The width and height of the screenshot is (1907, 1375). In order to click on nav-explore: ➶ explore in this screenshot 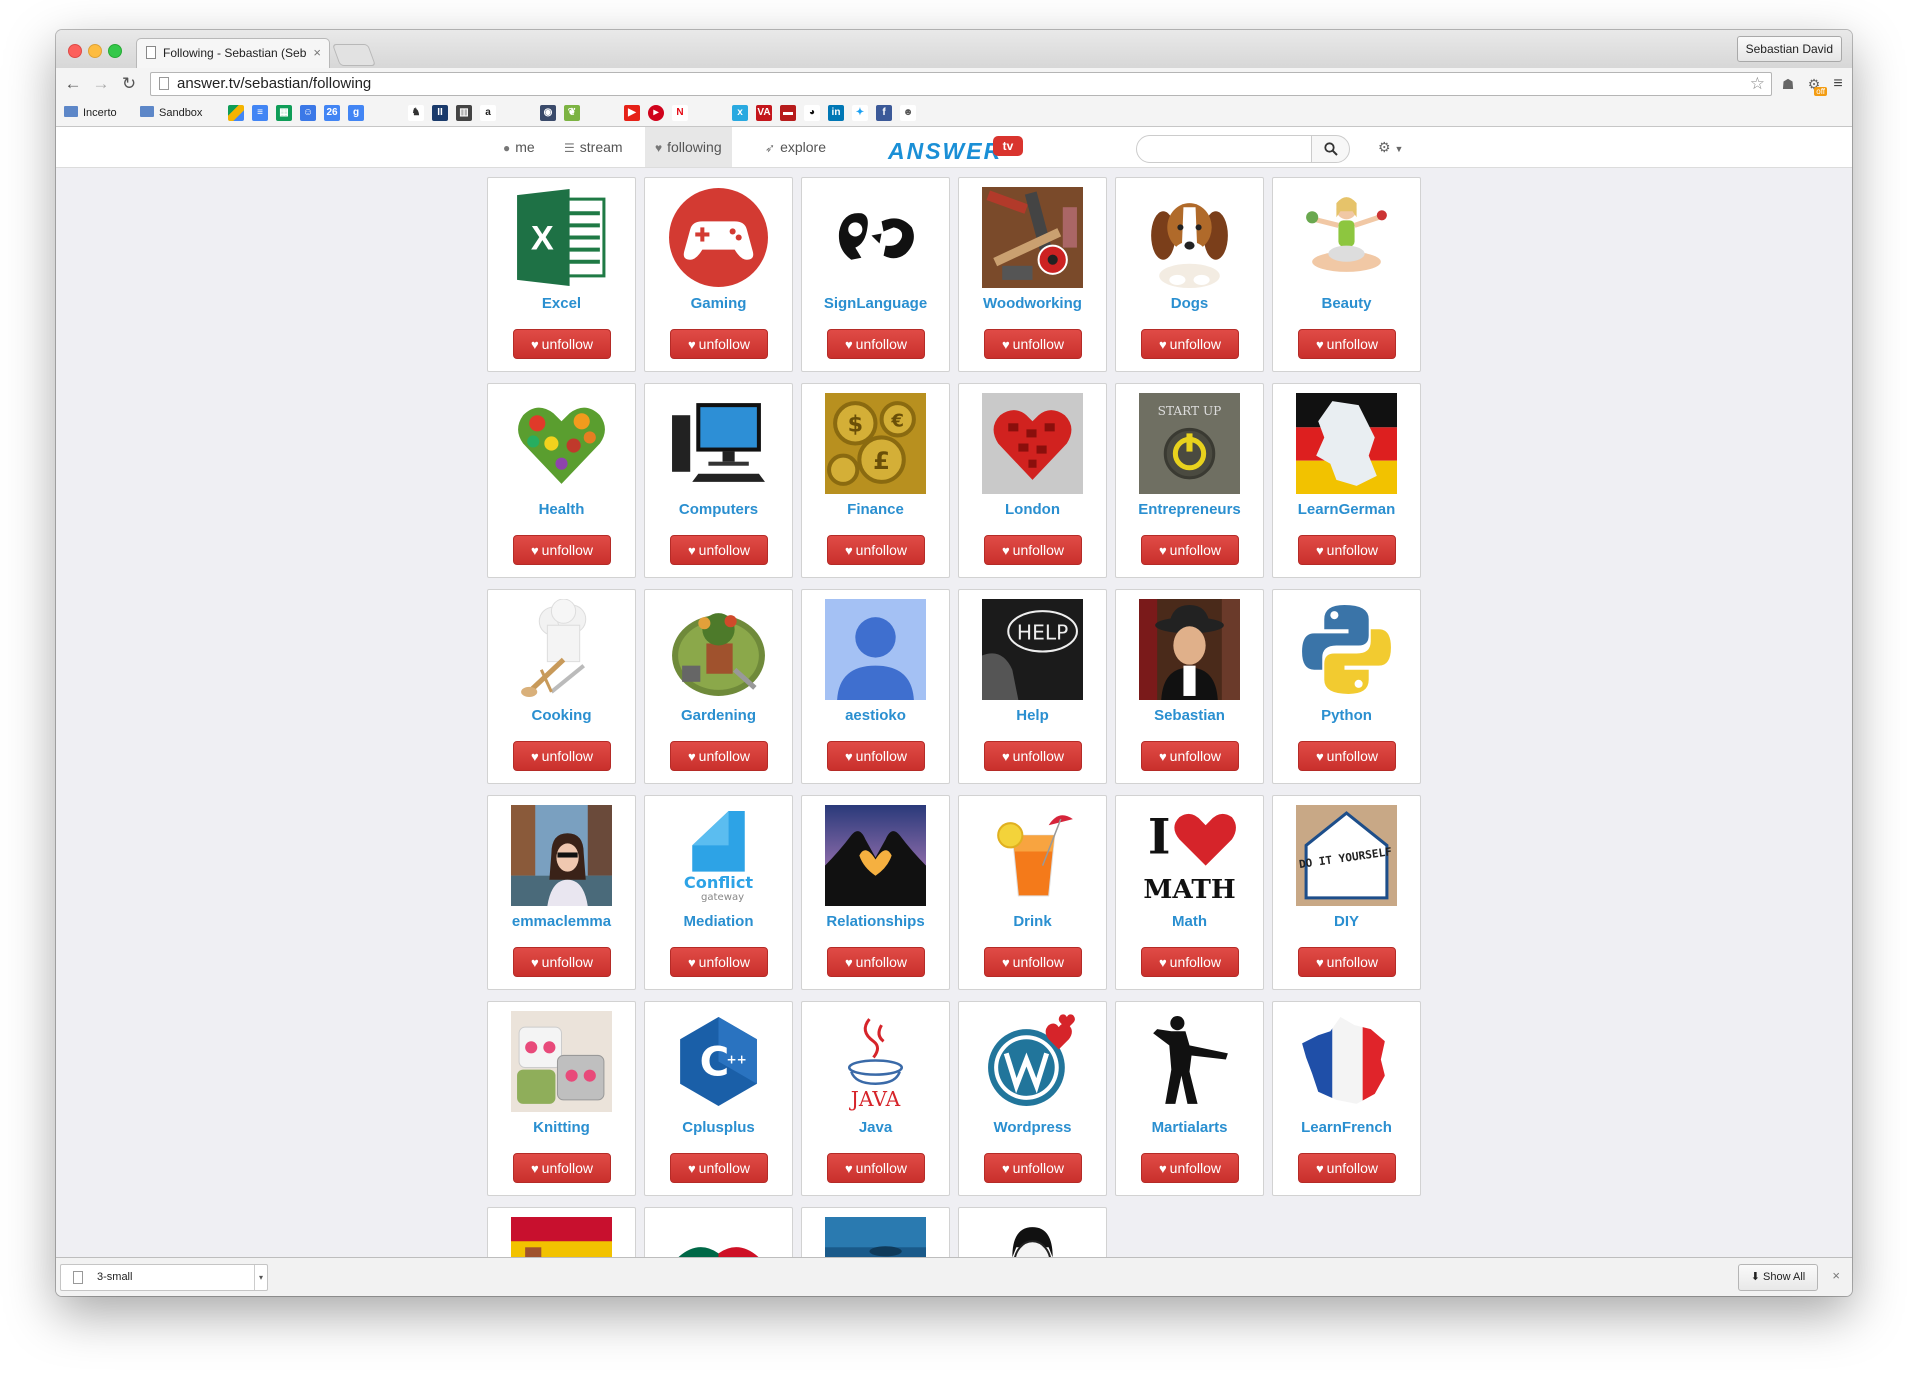, I will do `click(795, 147)`.